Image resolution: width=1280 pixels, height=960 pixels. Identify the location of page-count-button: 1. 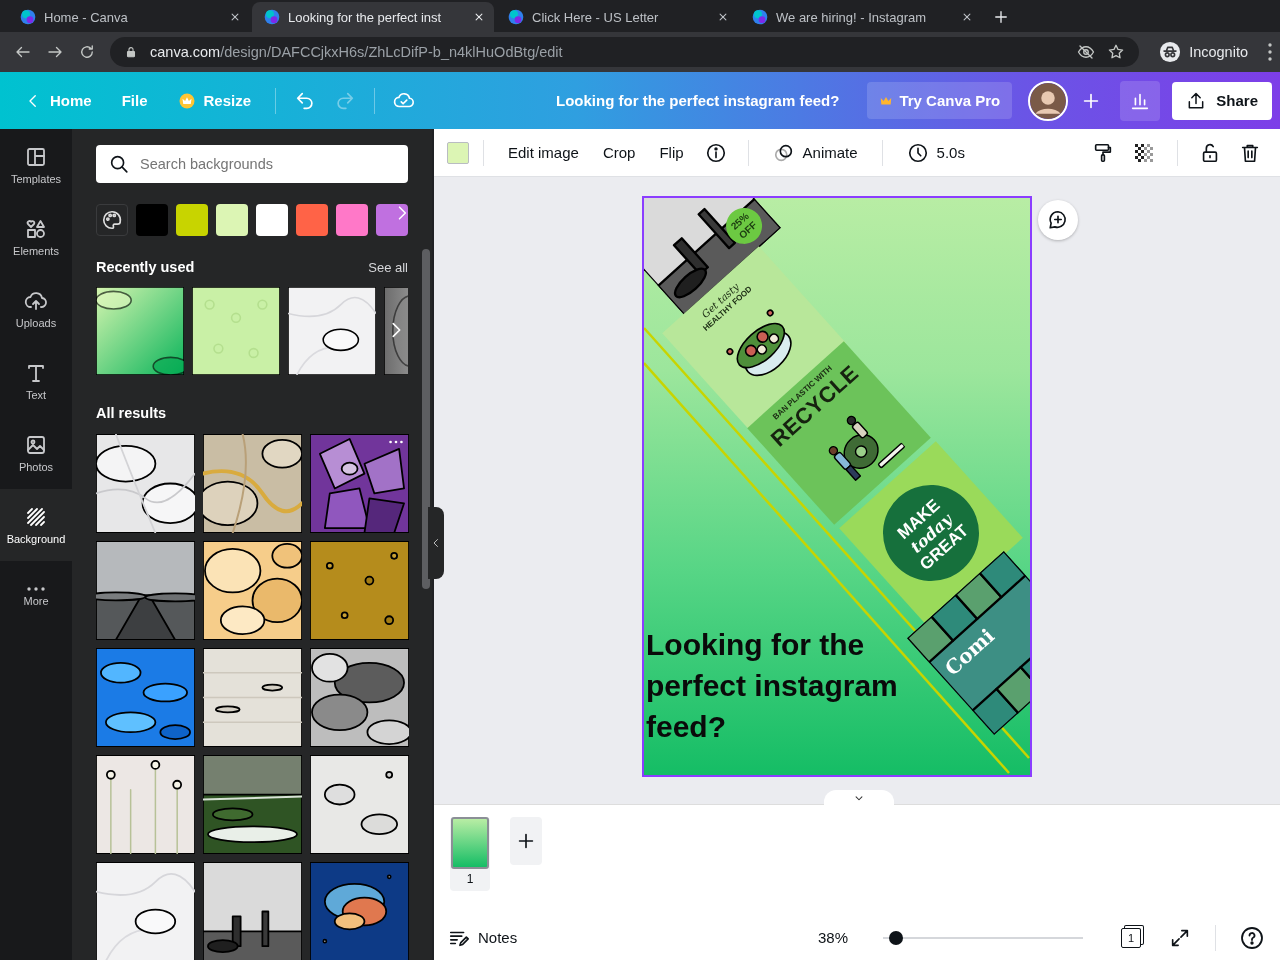
(1131, 937).